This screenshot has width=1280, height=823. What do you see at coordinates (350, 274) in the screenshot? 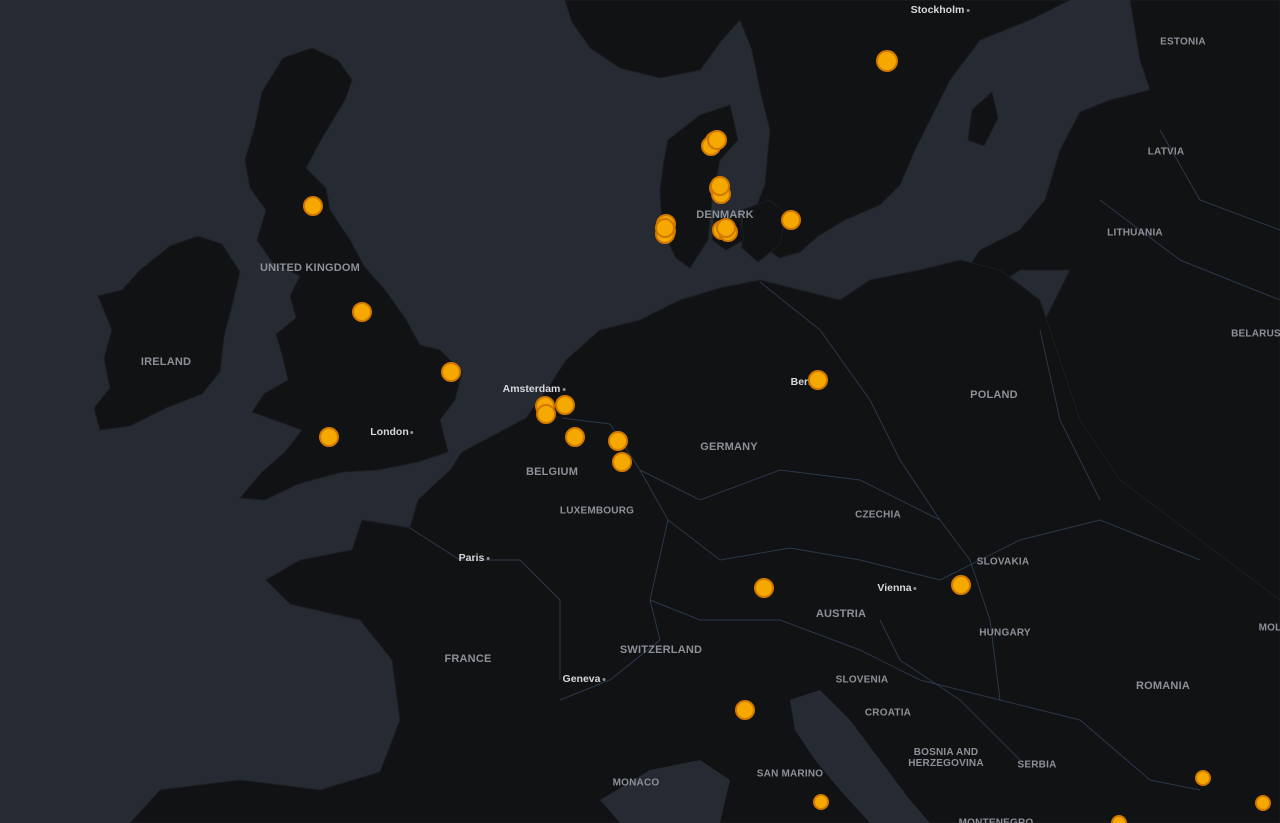
I see `land-great-britain` at bounding box center [350, 274].